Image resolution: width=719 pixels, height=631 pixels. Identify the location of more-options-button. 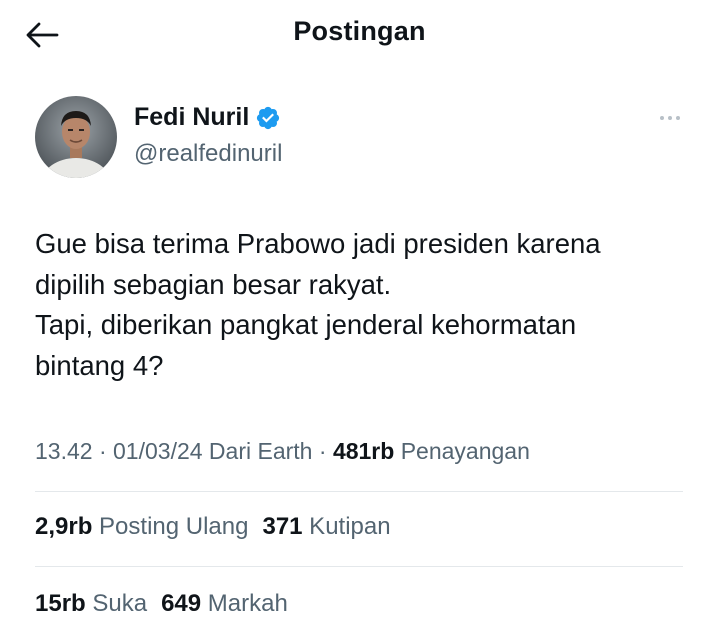
(670, 118).